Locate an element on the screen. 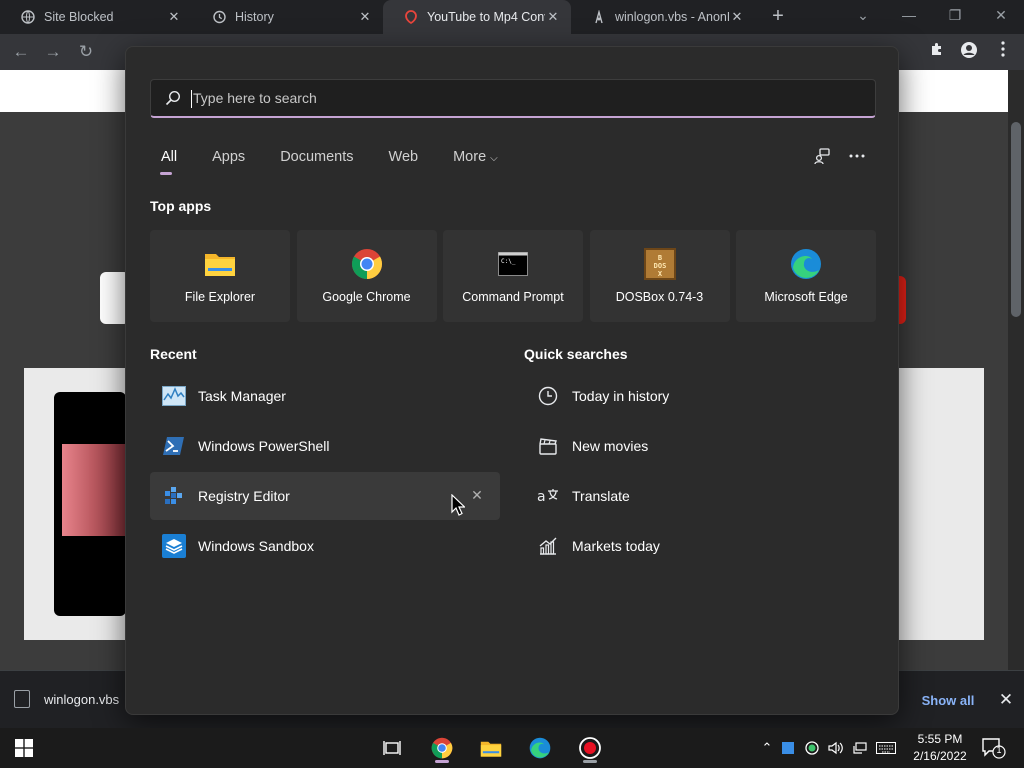  edge-icon is located at coordinates (806, 264).